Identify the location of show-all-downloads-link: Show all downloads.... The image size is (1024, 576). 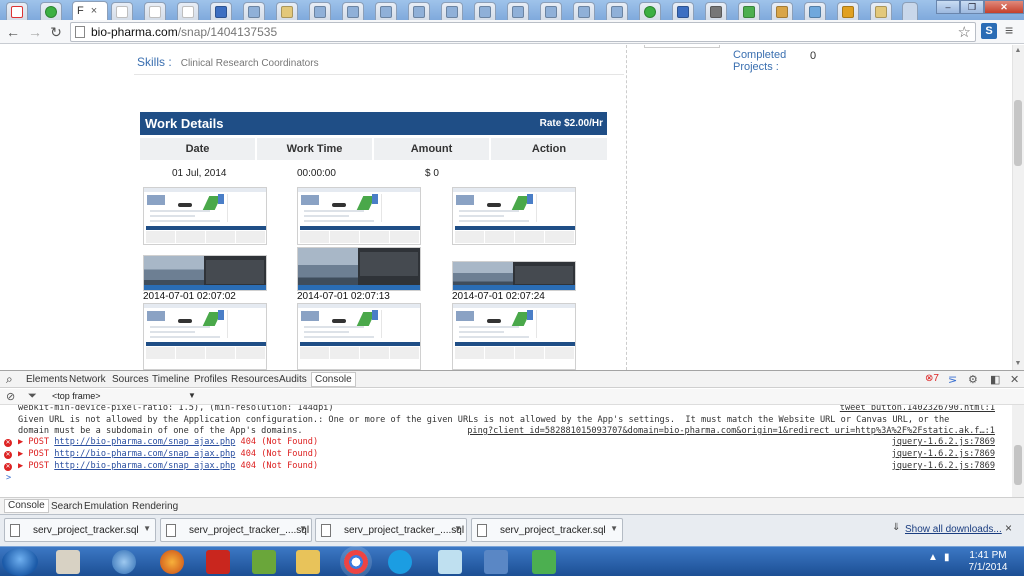
(953, 529).